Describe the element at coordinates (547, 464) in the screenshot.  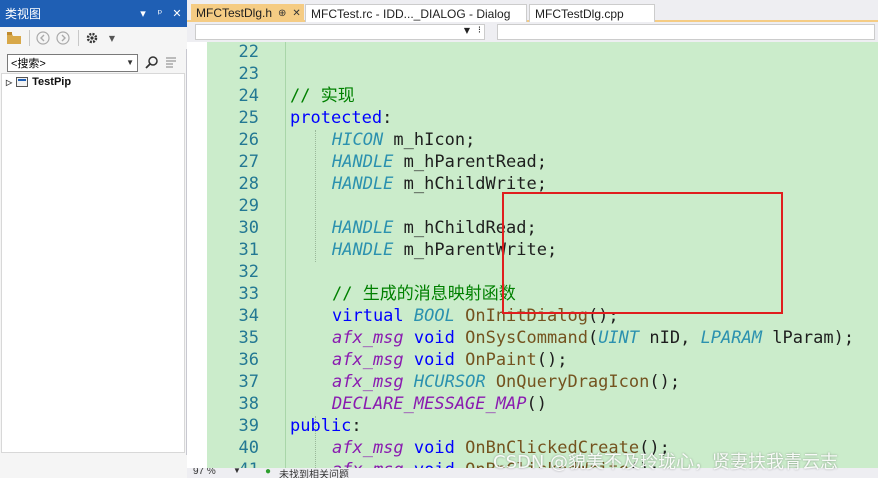
I see `code-token: OnBnClickedWrite` at that location.